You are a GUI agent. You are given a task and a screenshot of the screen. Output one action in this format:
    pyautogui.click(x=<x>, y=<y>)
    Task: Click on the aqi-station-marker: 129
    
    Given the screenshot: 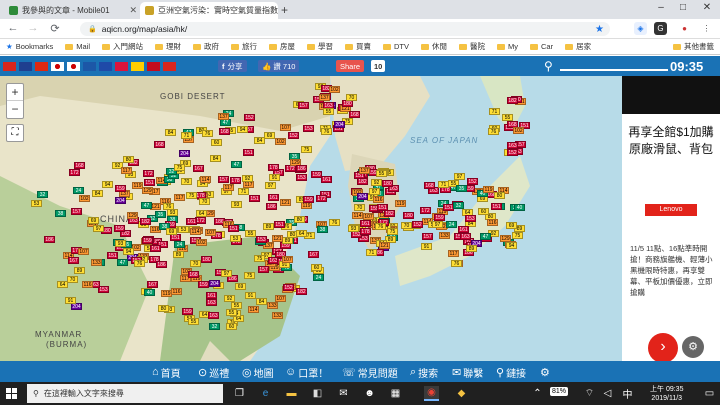 What is the action you would take?
    pyautogui.click(x=505, y=238)
    